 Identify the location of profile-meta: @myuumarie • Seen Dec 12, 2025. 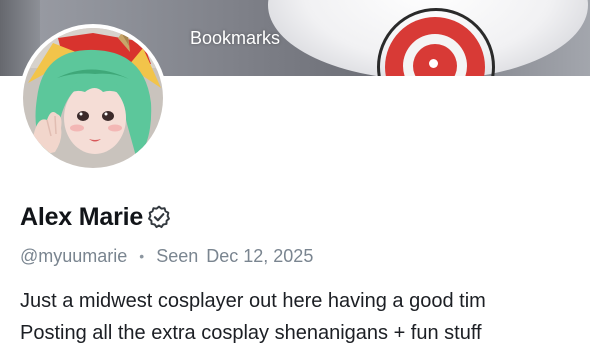
(166, 256).